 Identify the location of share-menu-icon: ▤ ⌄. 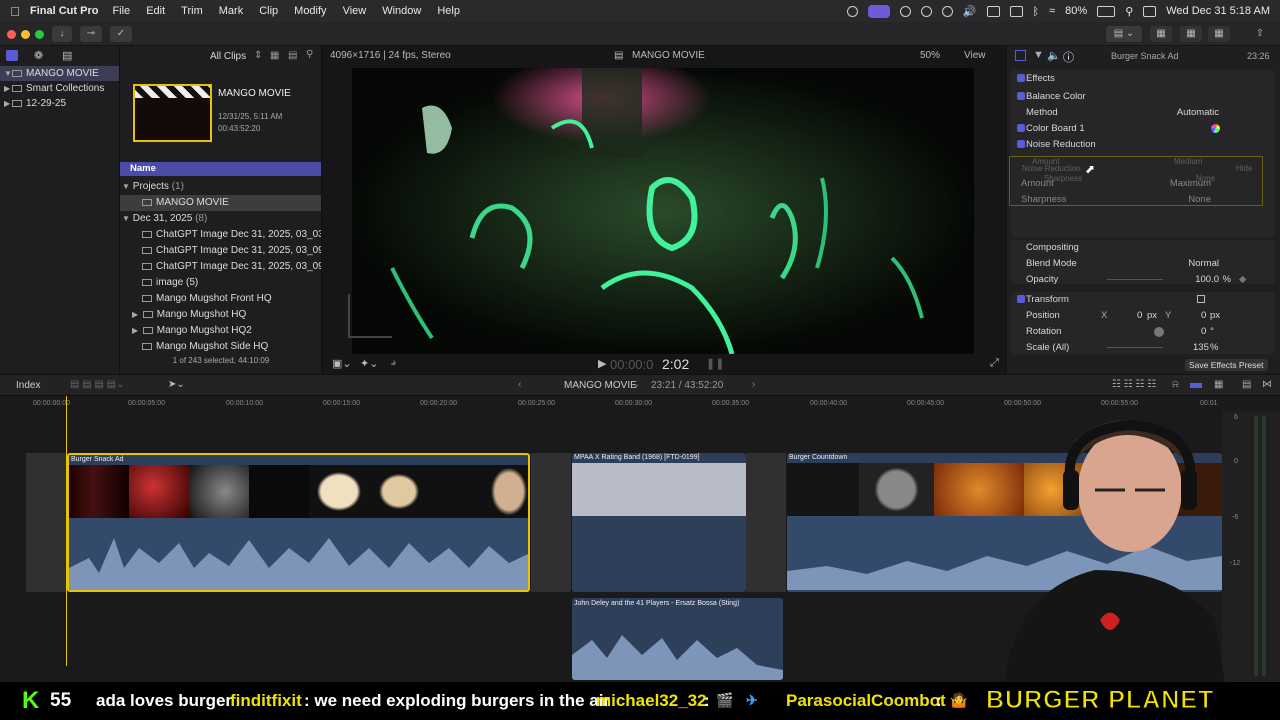
(1124, 34).